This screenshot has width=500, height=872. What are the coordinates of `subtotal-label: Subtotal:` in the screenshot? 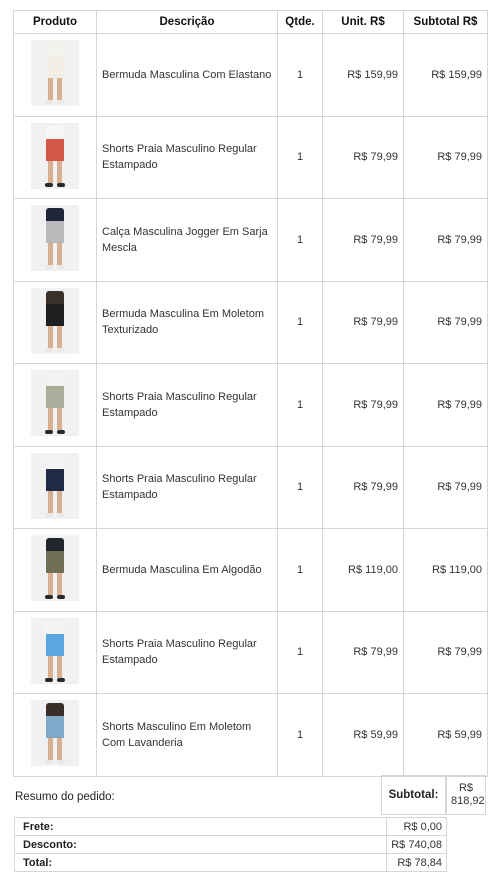 It's located at (413, 795).